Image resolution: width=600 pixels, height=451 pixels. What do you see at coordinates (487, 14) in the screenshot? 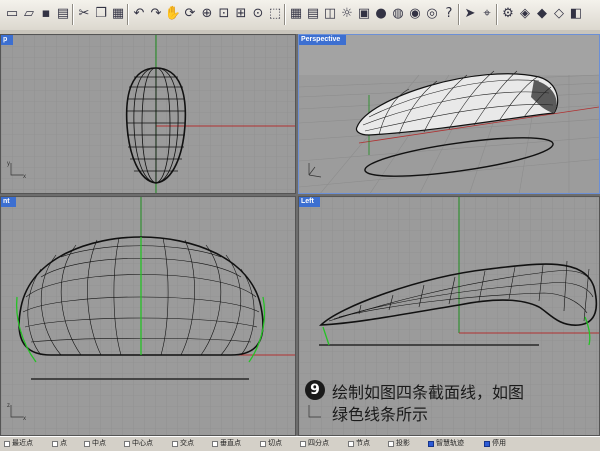
I see `snap-icon: ⌖` at bounding box center [487, 14].